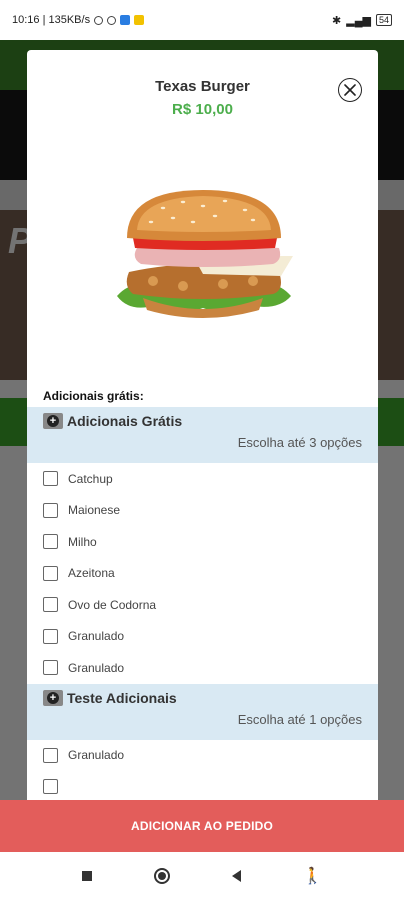 The height and width of the screenshot is (900, 404). Describe the element at coordinates (99, 20) in the screenshot. I see `moon-icon` at that location.